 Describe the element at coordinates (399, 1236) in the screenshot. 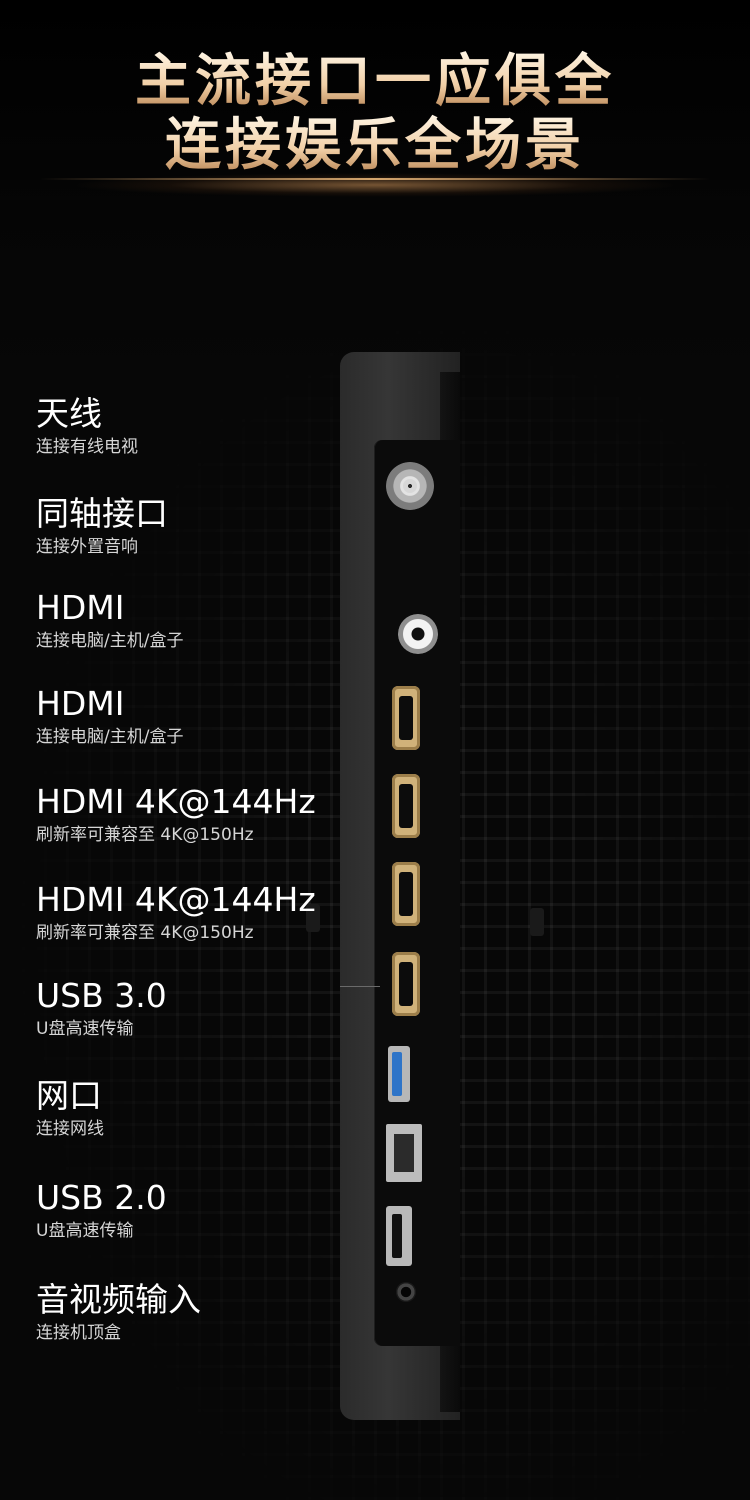

I see `usb2-port-icon` at that location.